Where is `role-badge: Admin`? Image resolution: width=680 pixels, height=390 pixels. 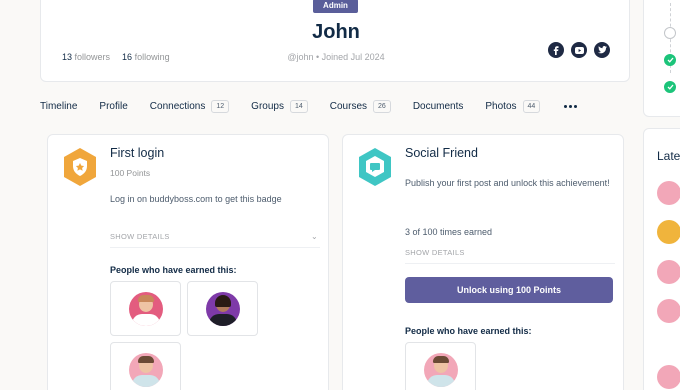 role-badge: Admin is located at coordinates (335, 6).